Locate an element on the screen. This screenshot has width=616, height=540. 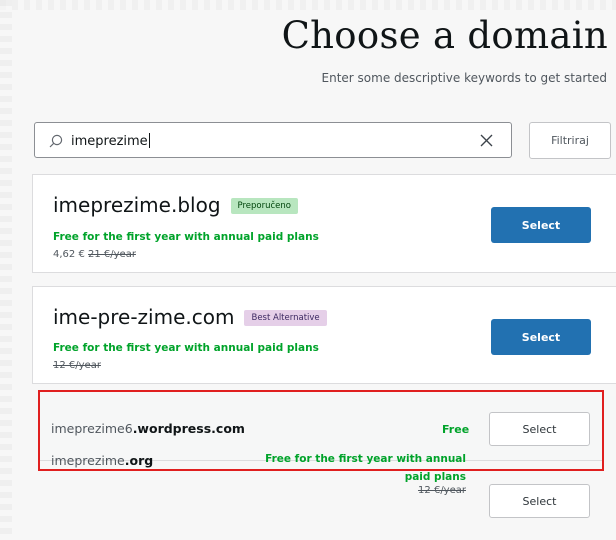
sale-price: 4,62 € is located at coordinates (69, 254).